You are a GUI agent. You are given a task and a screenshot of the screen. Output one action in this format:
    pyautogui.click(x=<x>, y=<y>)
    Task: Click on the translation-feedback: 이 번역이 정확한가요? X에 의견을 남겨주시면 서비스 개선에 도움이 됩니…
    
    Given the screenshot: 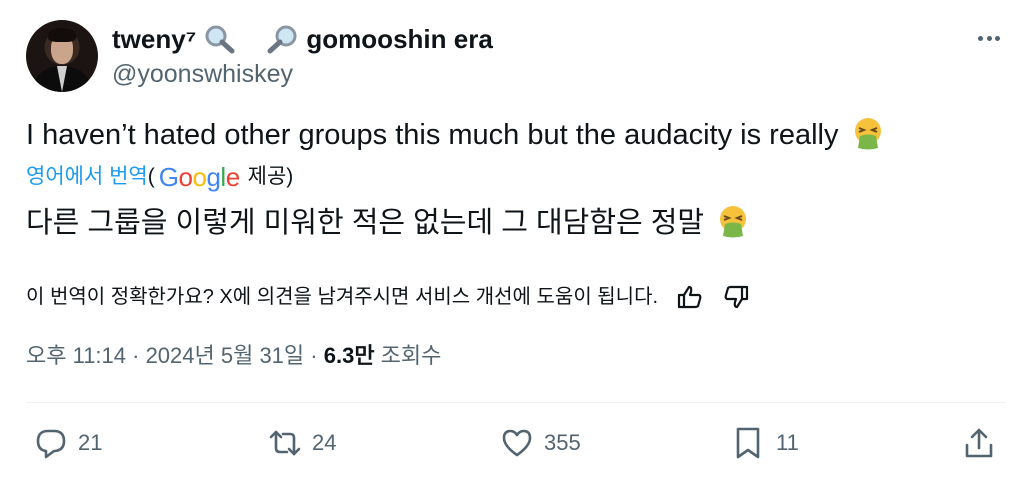 What is the action you would take?
    pyautogui.click(x=388, y=297)
    